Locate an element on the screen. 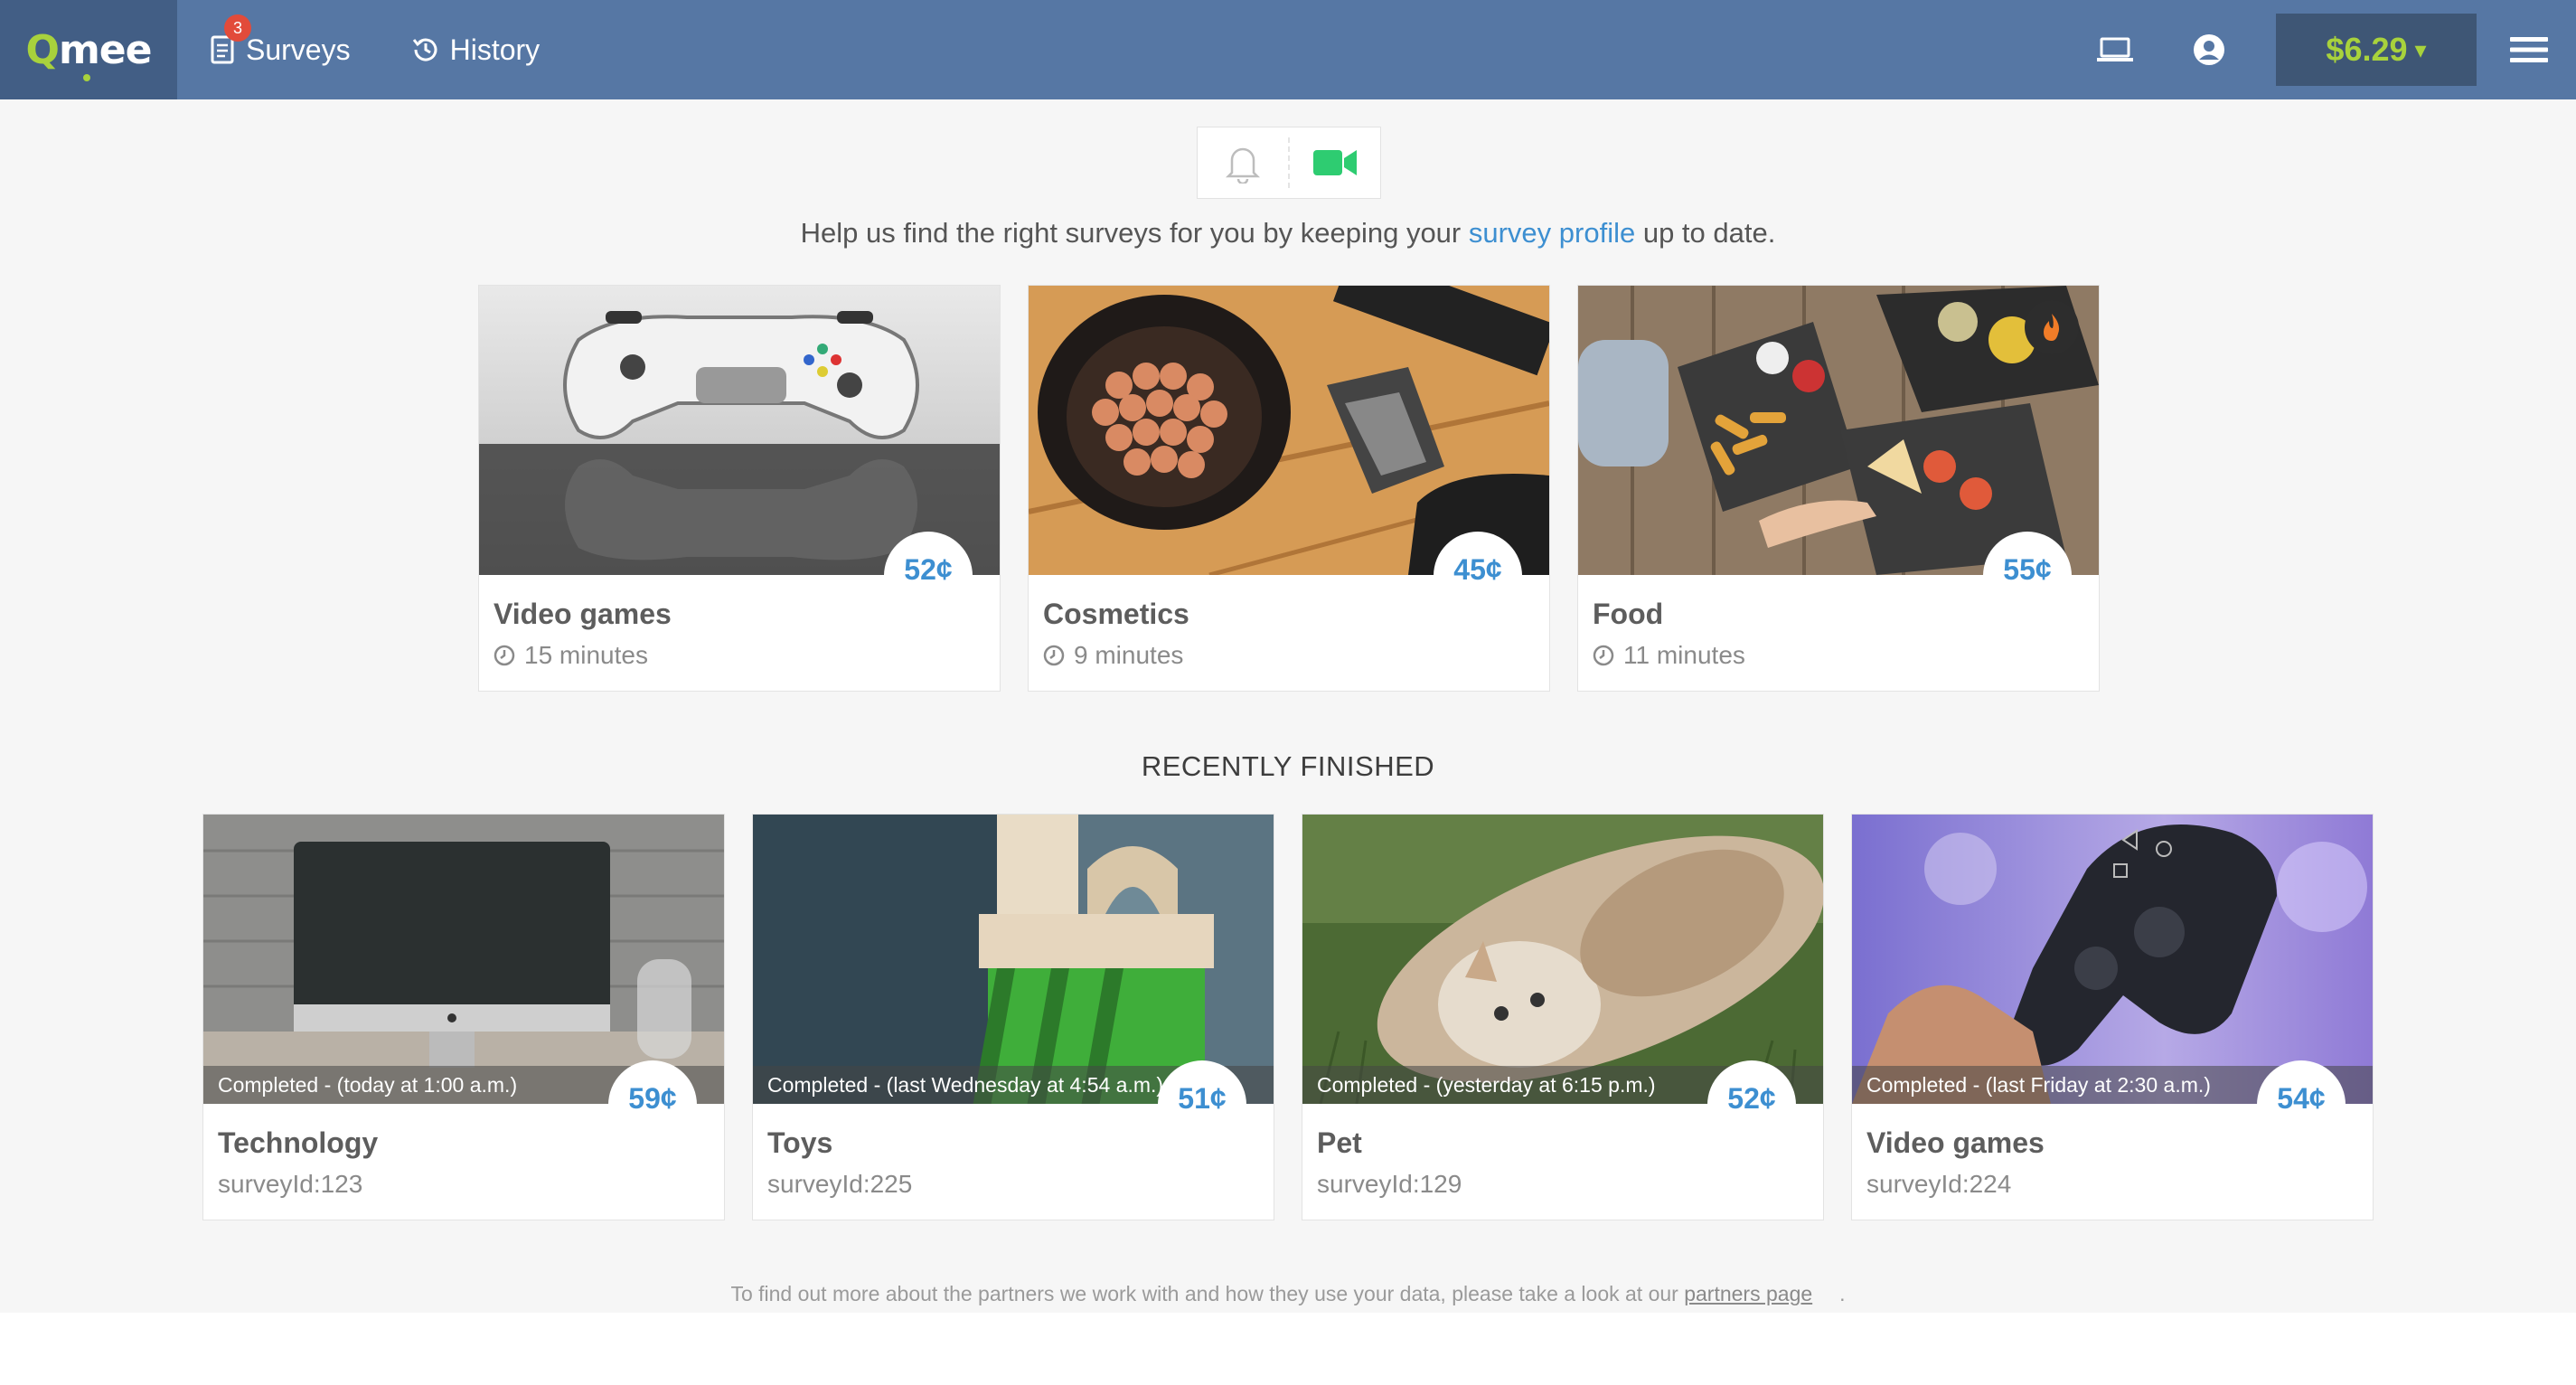 The height and width of the screenshot is (1385, 2576). qmee-logo: Qmee is located at coordinates (88, 49).